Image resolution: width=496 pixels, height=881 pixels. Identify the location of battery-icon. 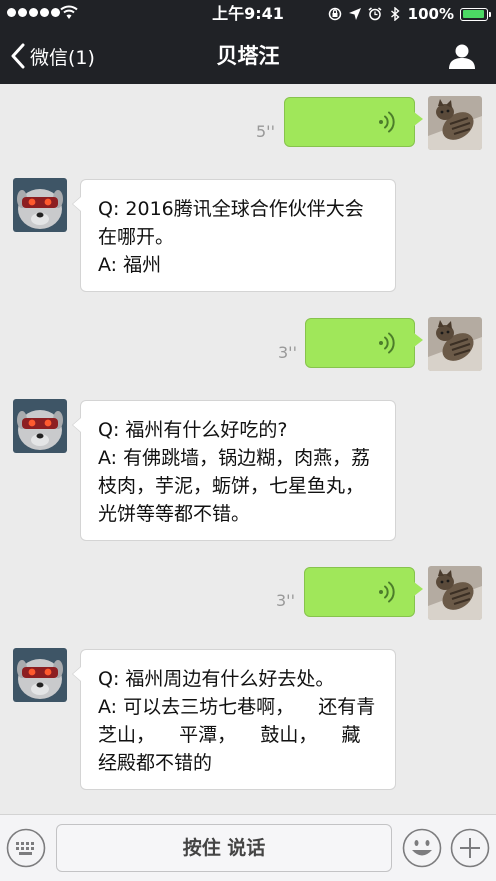
(475, 14).